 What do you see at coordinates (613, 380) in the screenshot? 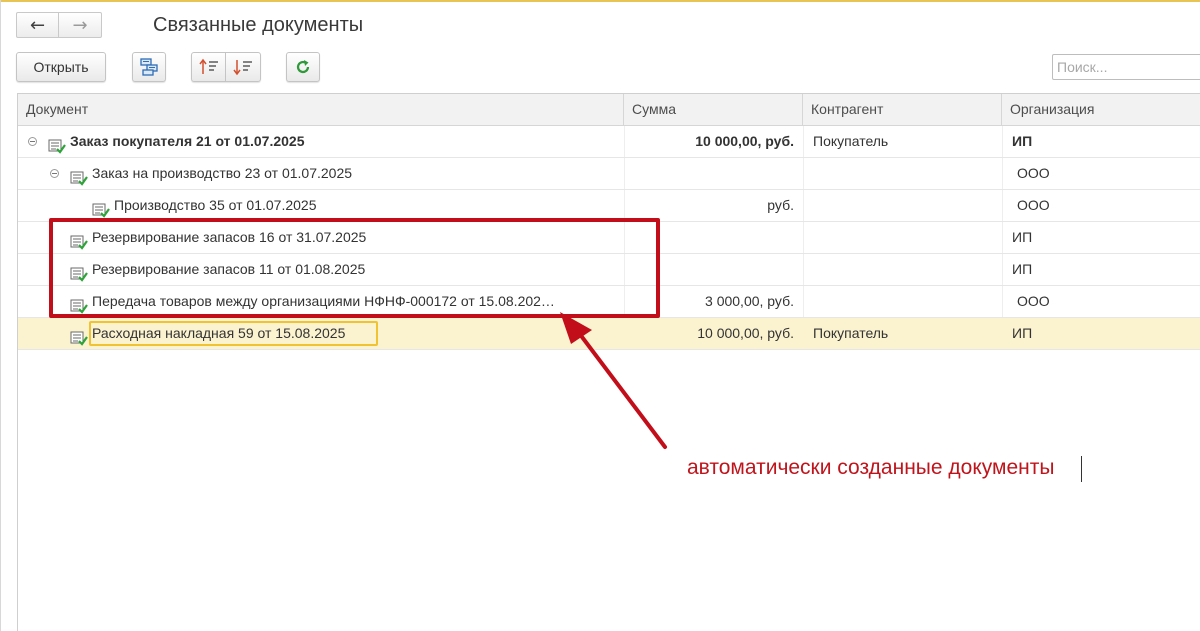
I see `annotation-arrow-icon` at bounding box center [613, 380].